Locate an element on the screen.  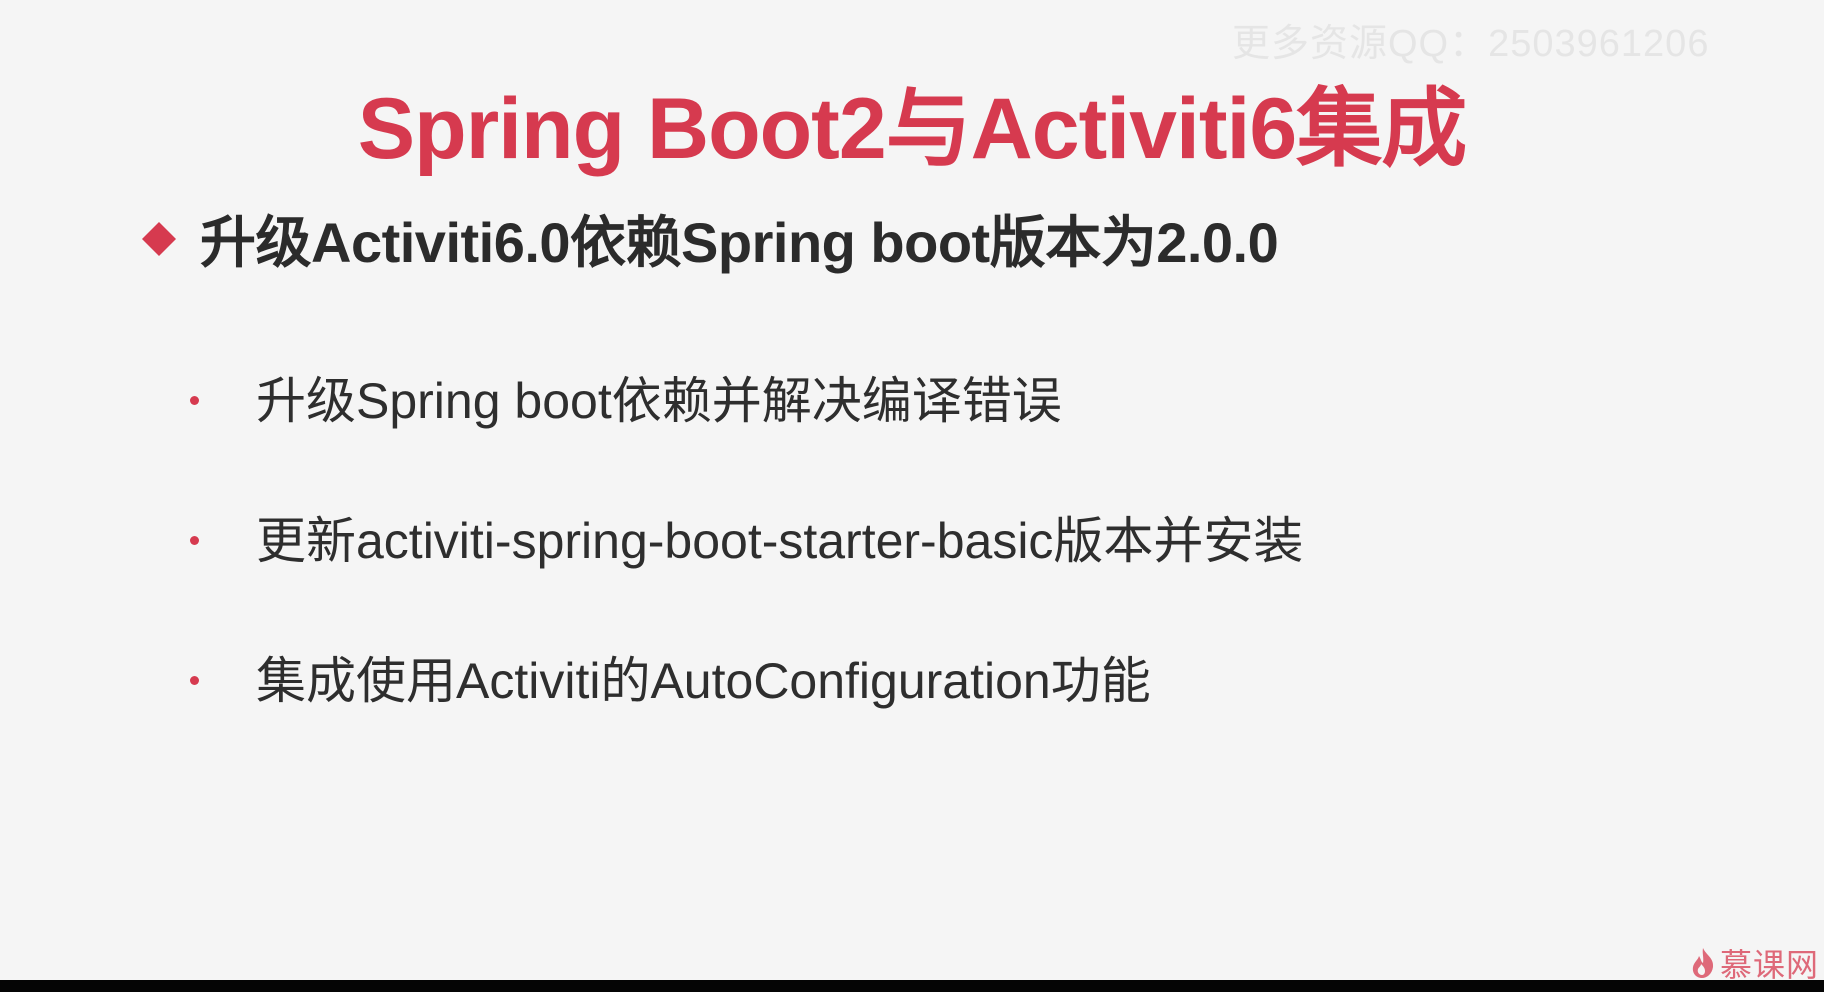
bullet-text: 升级Spring boot依赖并解决编译错误 is located at coordinates (659, 401).